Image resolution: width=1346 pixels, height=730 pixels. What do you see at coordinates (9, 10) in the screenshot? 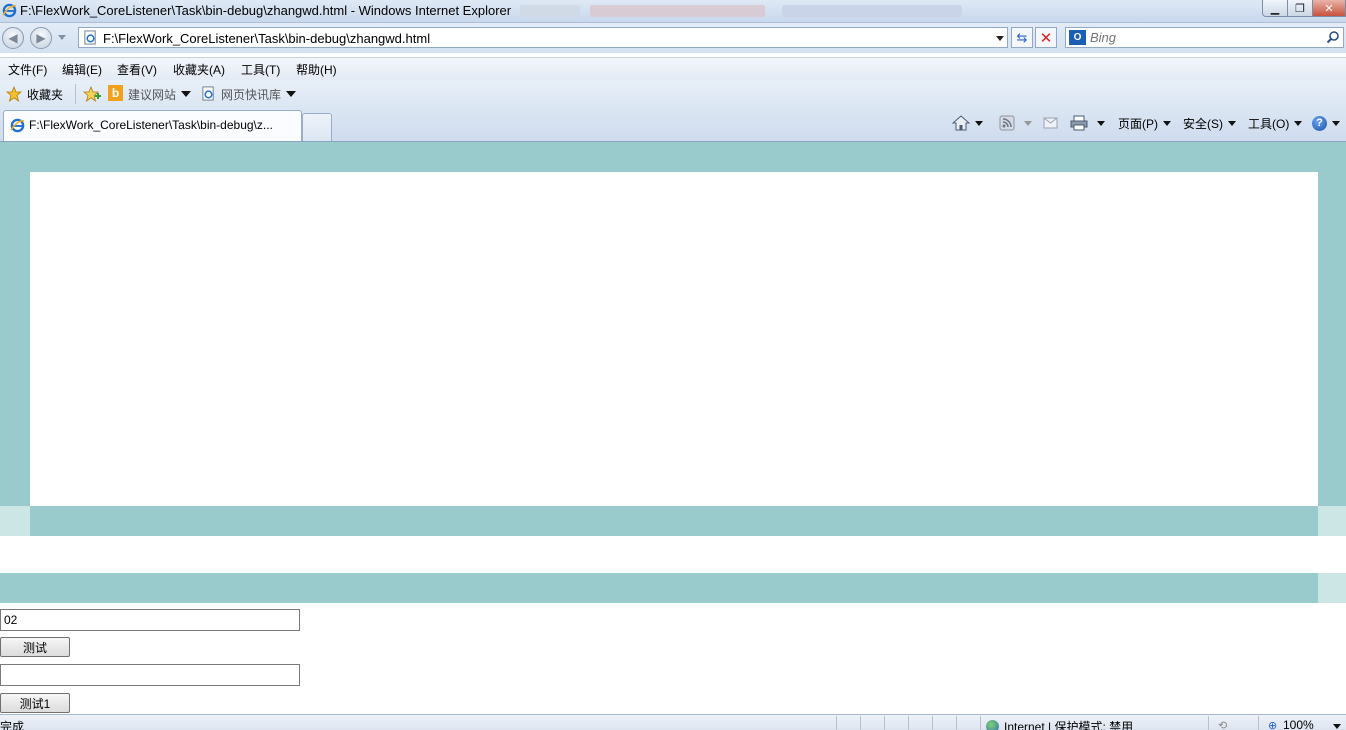
I see `ie-logo-icon` at bounding box center [9, 10].